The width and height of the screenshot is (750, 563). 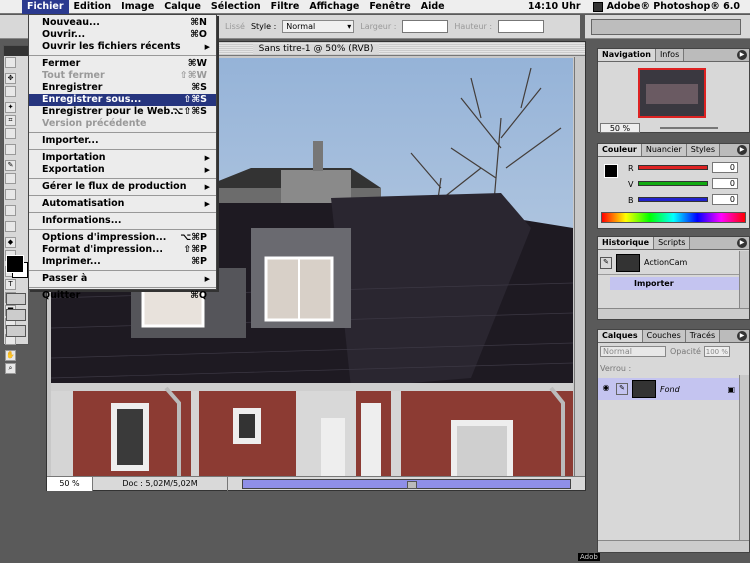 I want to click on tab-calques: Calques, so click(x=620, y=336).